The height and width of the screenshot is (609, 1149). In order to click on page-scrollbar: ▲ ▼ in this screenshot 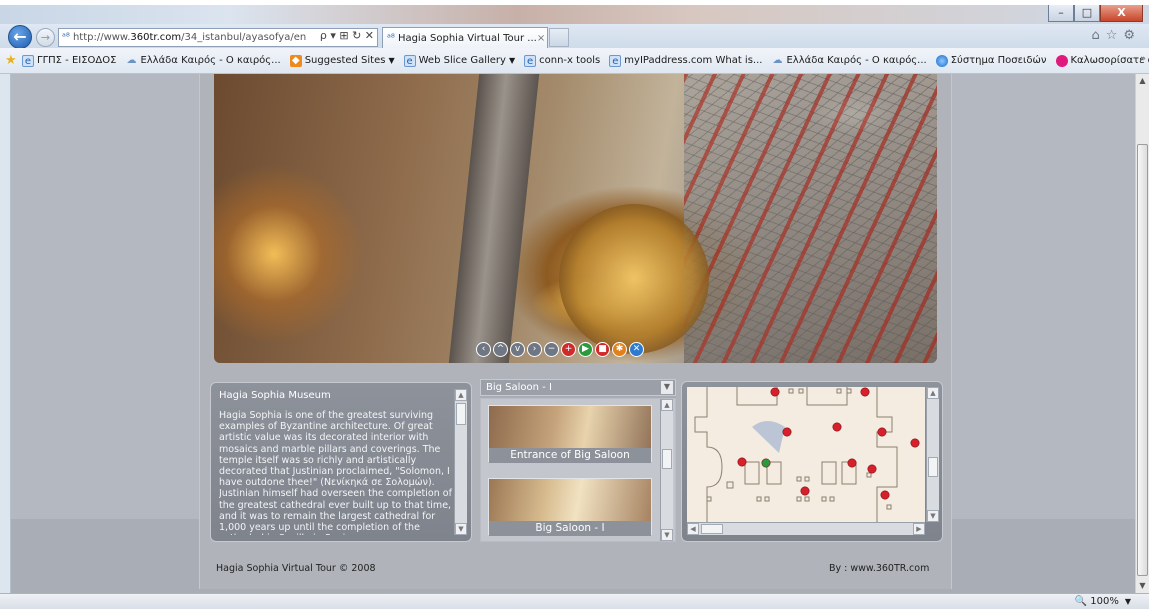, I will do `click(1142, 333)`.